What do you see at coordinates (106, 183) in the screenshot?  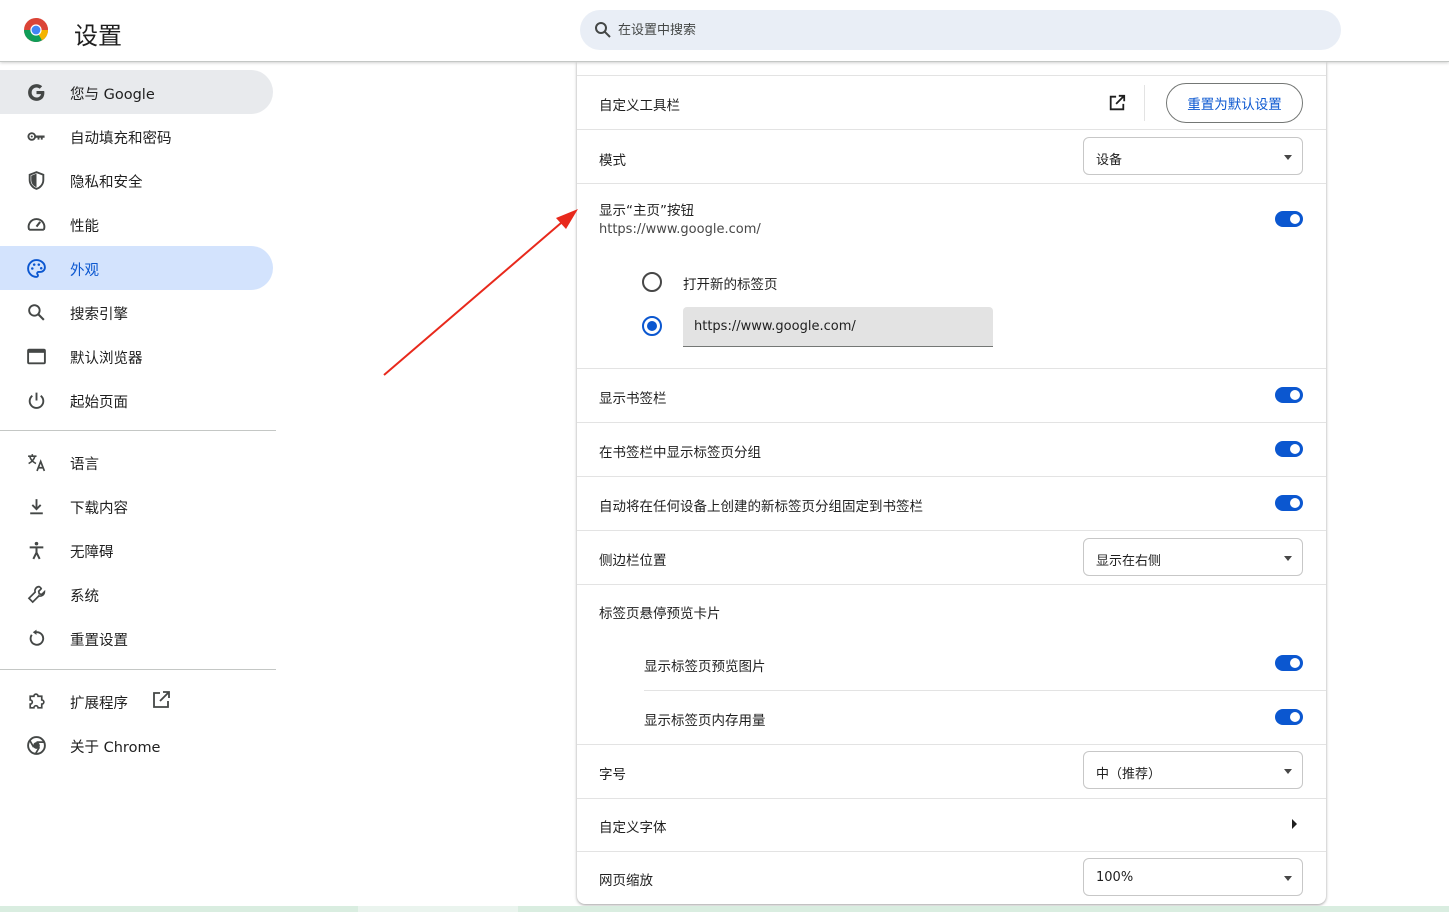 I see `sidebar-item-label: 隐私和安全` at bounding box center [106, 183].